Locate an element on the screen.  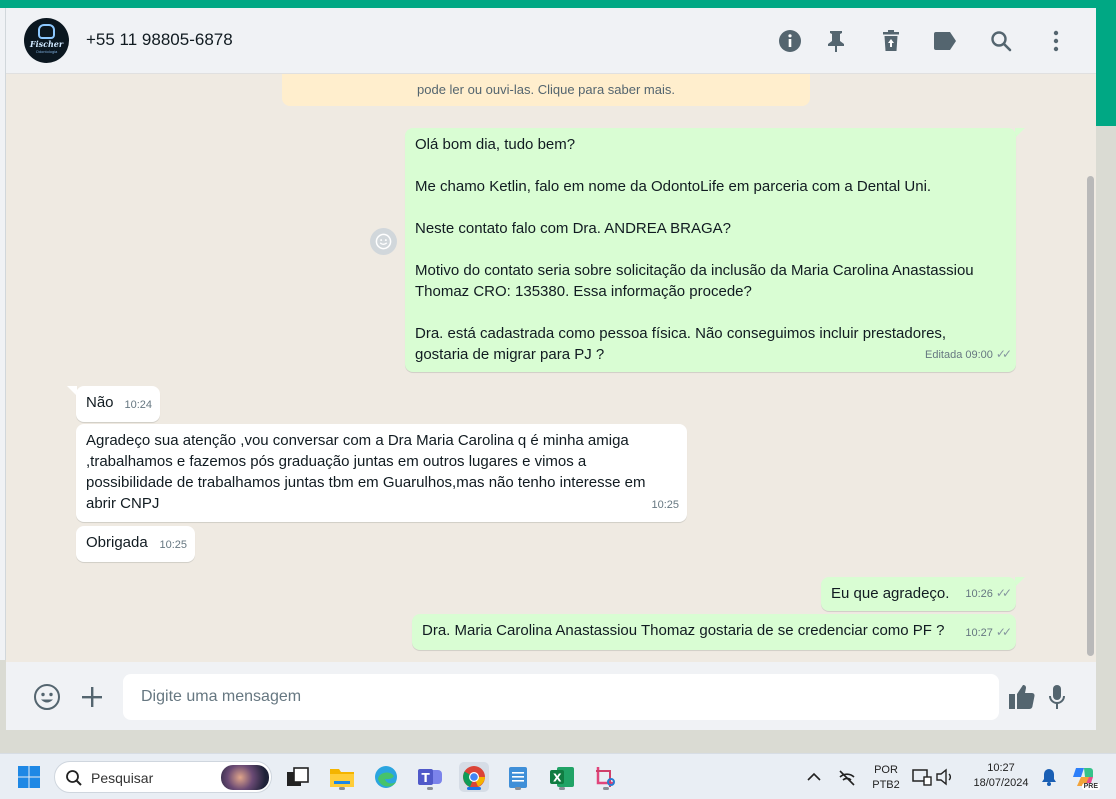
edge-browser-icon is located at coordinates (386, 777).